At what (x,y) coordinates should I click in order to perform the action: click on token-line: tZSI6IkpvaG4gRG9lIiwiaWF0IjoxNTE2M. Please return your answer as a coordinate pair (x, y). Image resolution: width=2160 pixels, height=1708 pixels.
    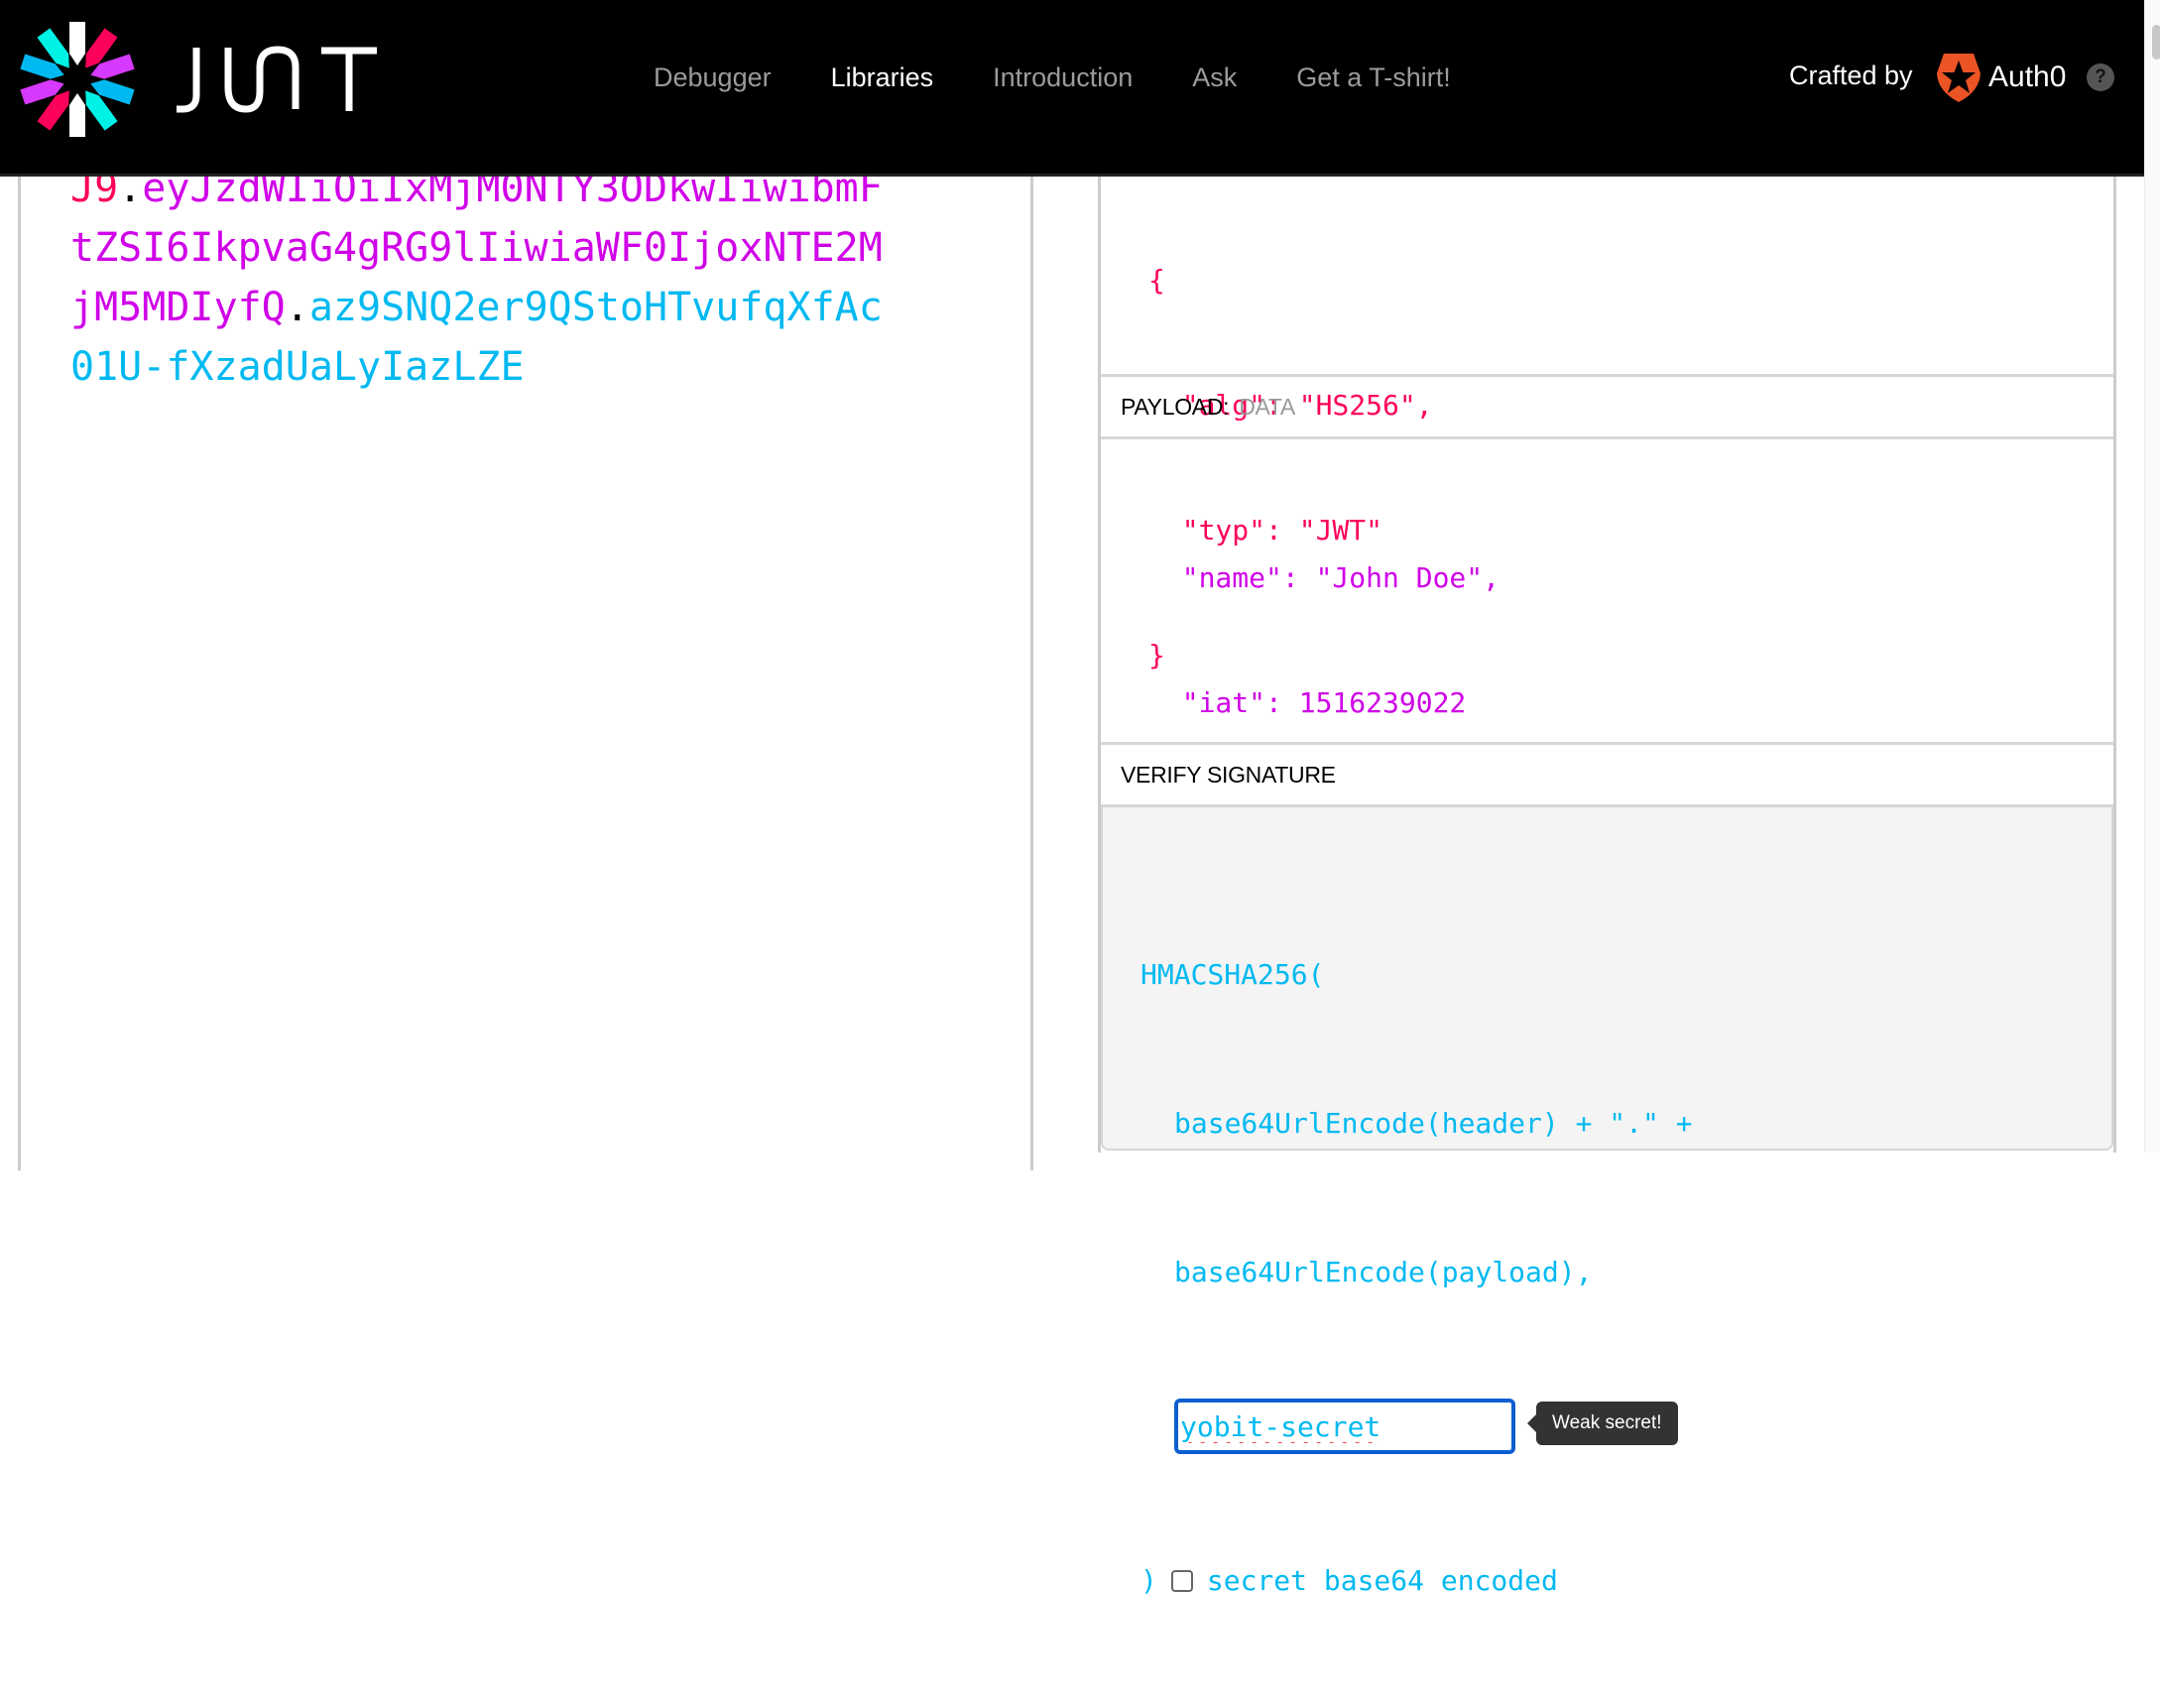
    Looking at the image, I should click on (536, 248).